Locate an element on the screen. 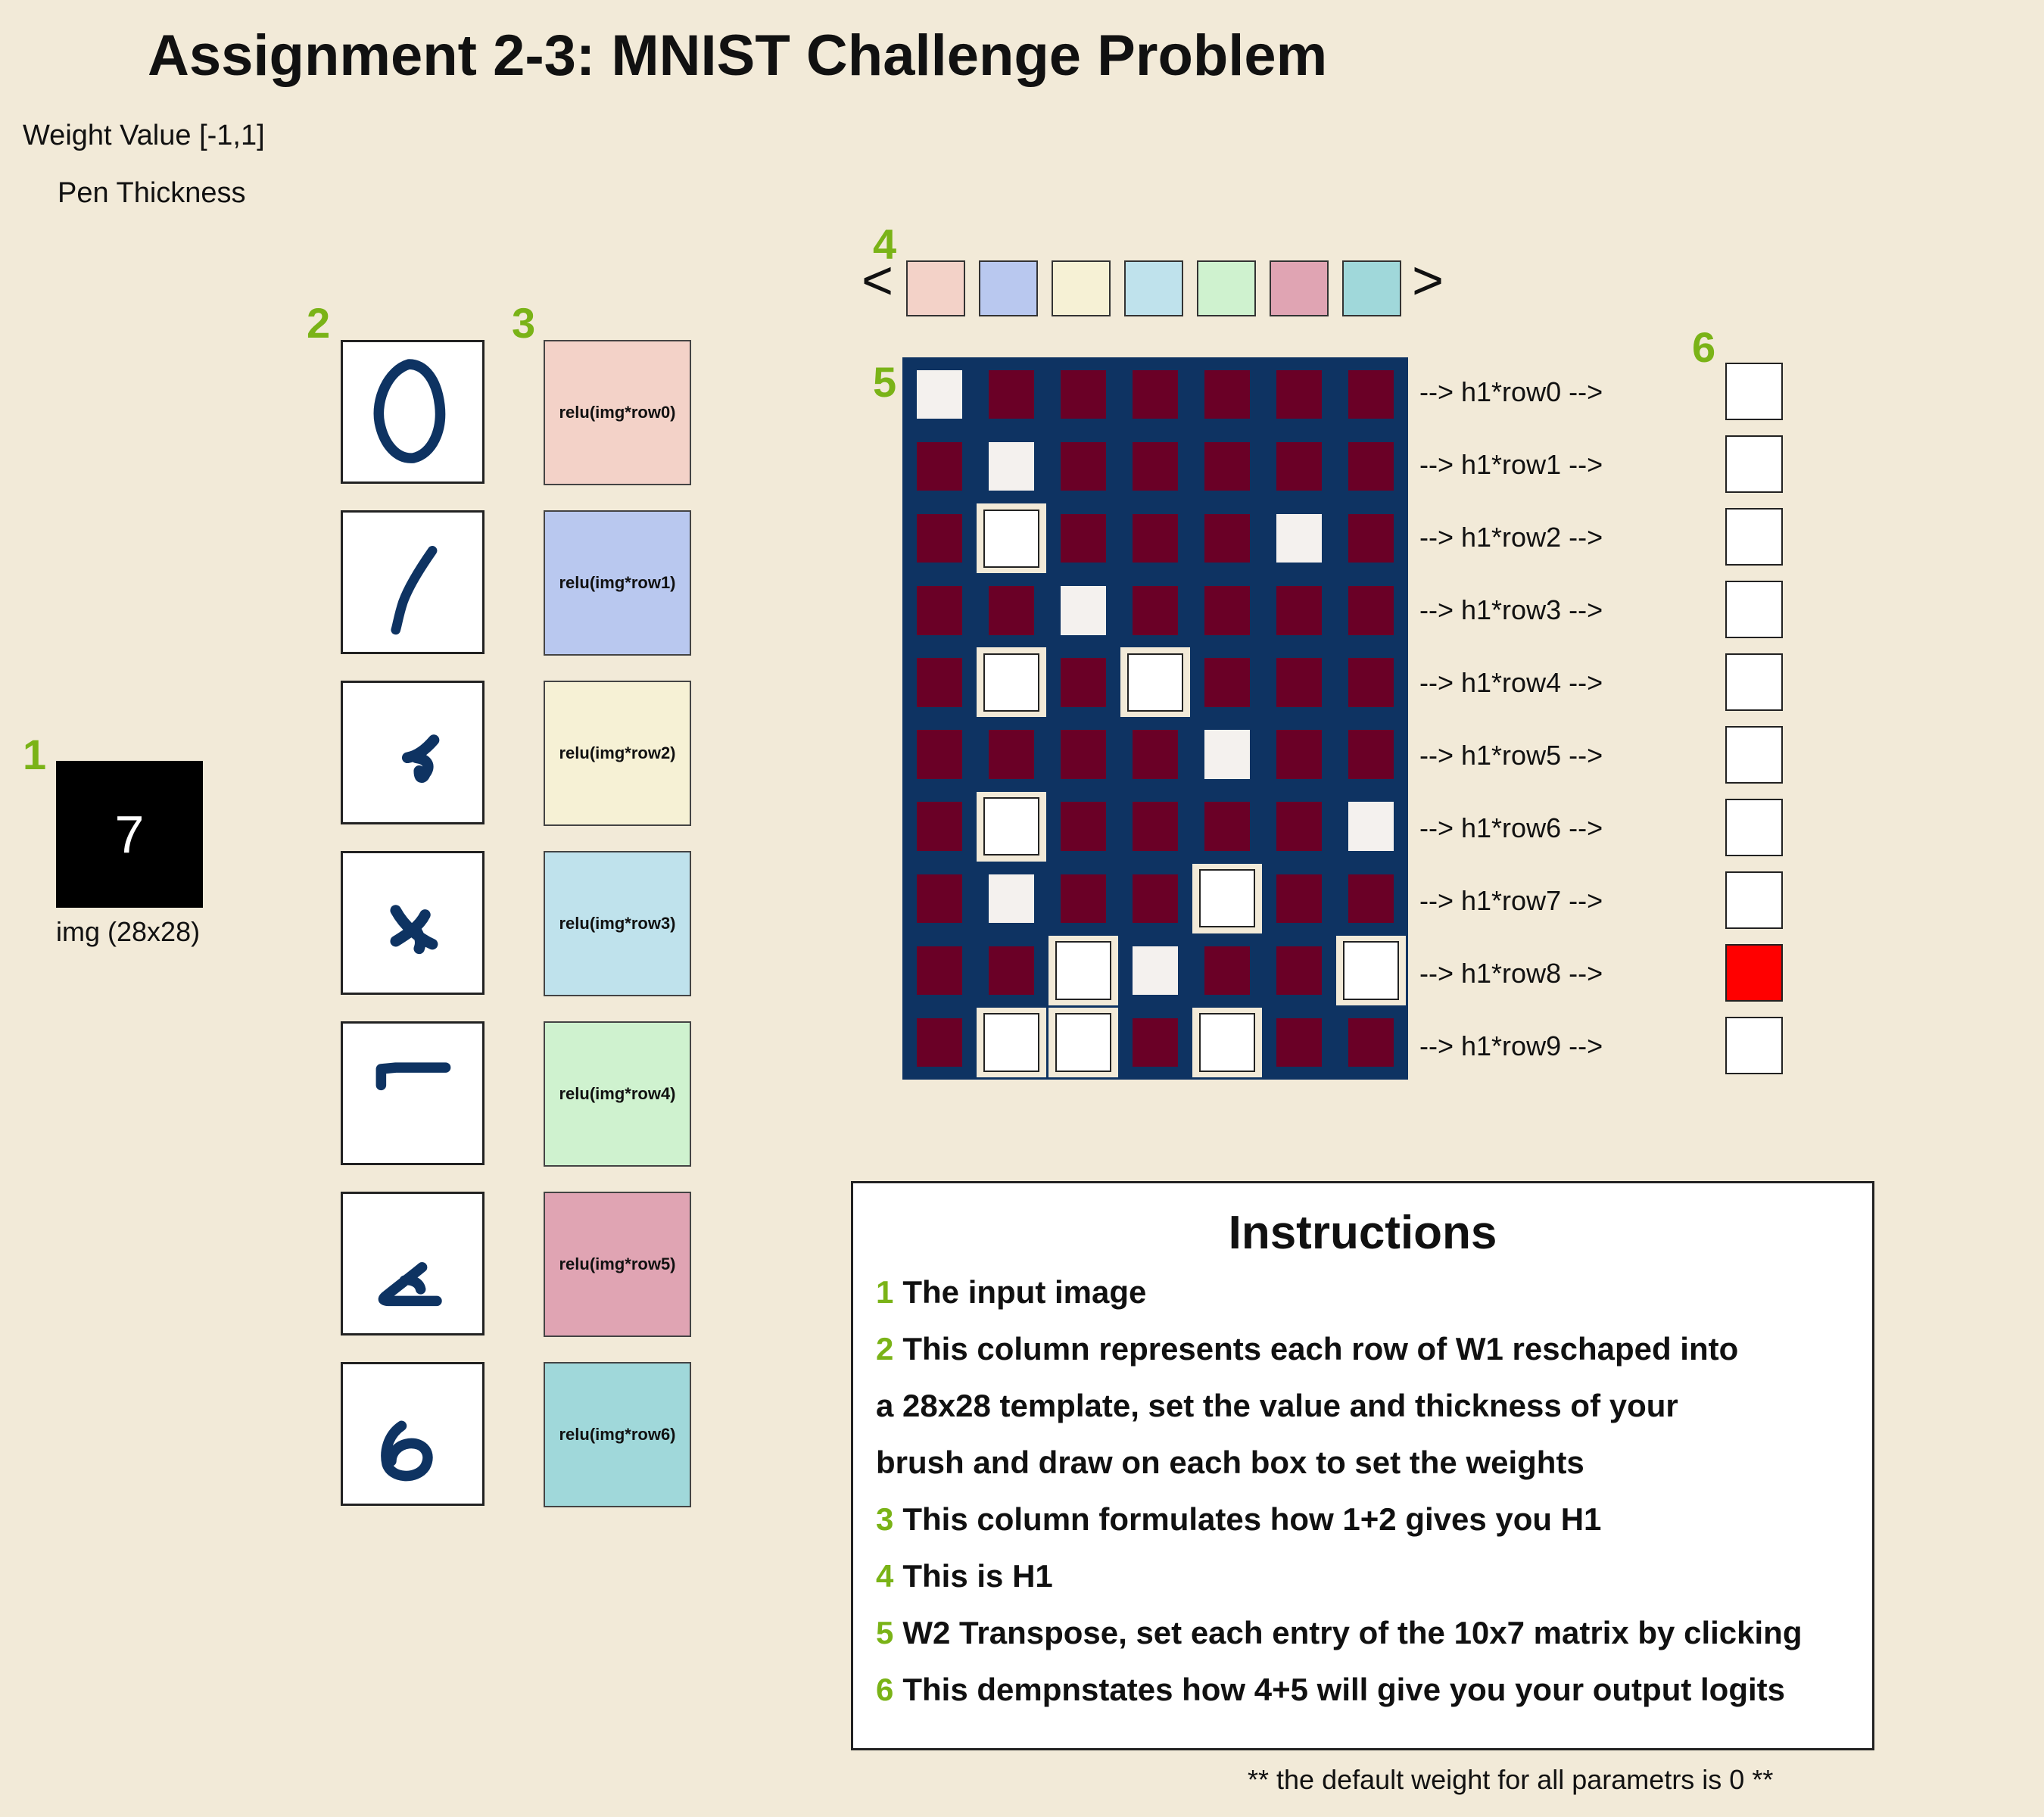  w2-cell-r5-c5 is located at coordinates (1299, 754).